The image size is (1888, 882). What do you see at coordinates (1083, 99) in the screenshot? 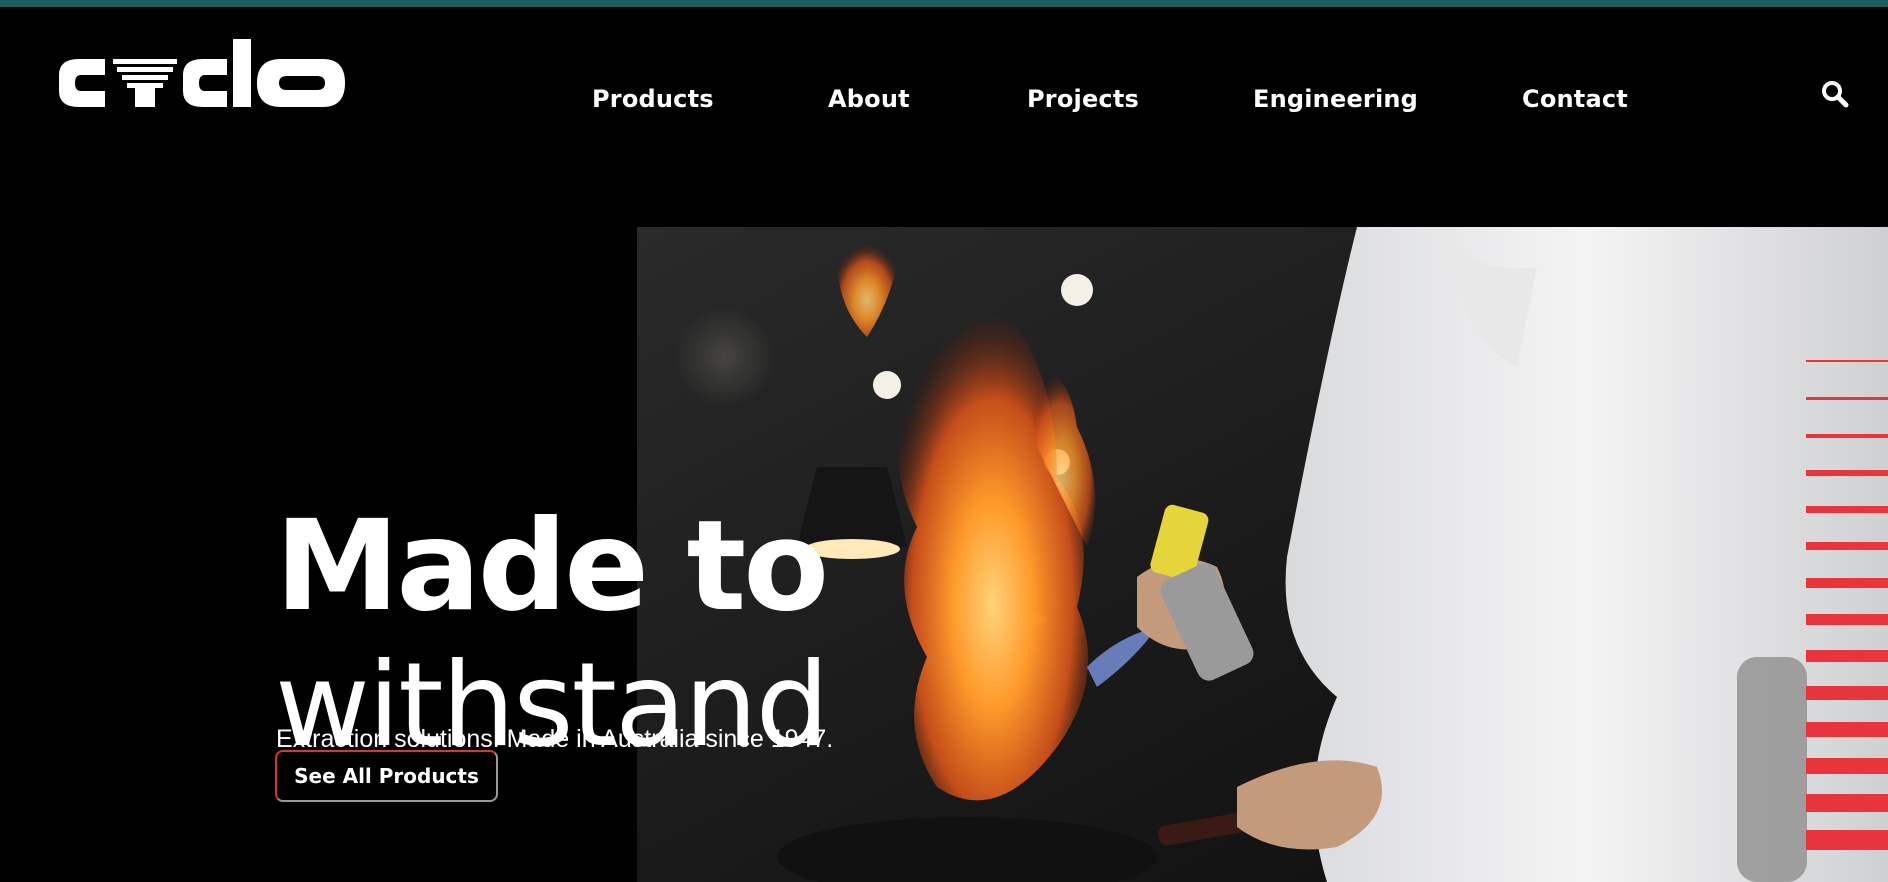
I see `nav-item-projects: Projects` at bounding box center [1083, 99].